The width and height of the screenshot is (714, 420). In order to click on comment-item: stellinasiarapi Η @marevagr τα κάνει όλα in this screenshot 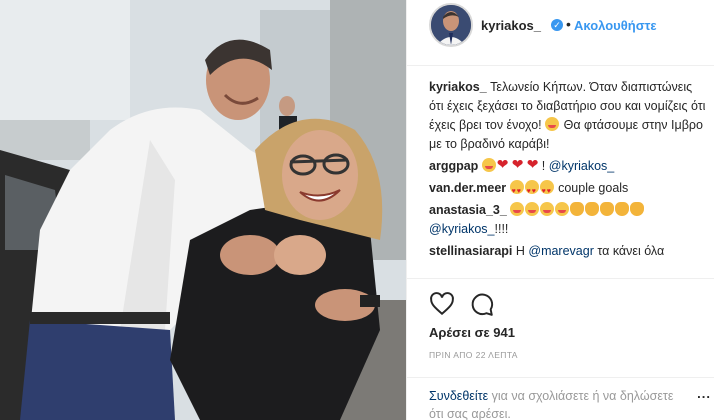, I will do `click(568, 251)`.